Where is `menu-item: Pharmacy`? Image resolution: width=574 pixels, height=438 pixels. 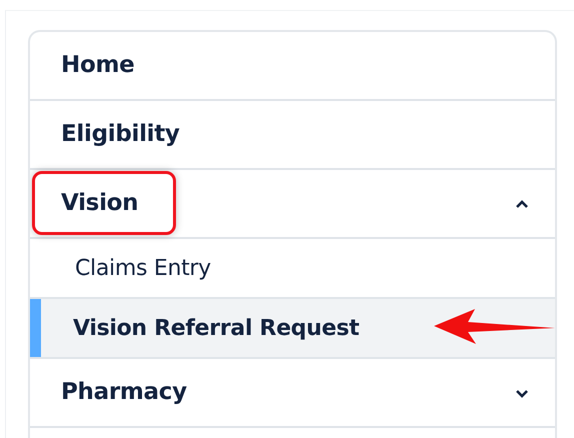
menu-item: Pharmacy is located at coordinates (292, 393).